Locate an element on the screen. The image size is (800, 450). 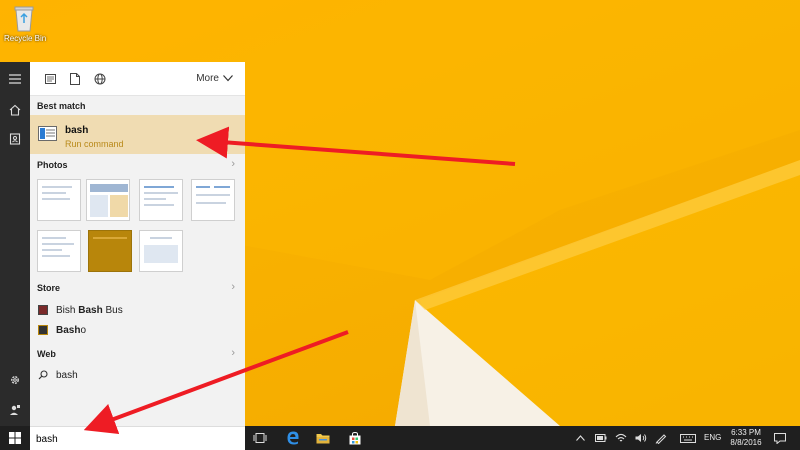
wifi-icon is located at coordinates (621, 438).